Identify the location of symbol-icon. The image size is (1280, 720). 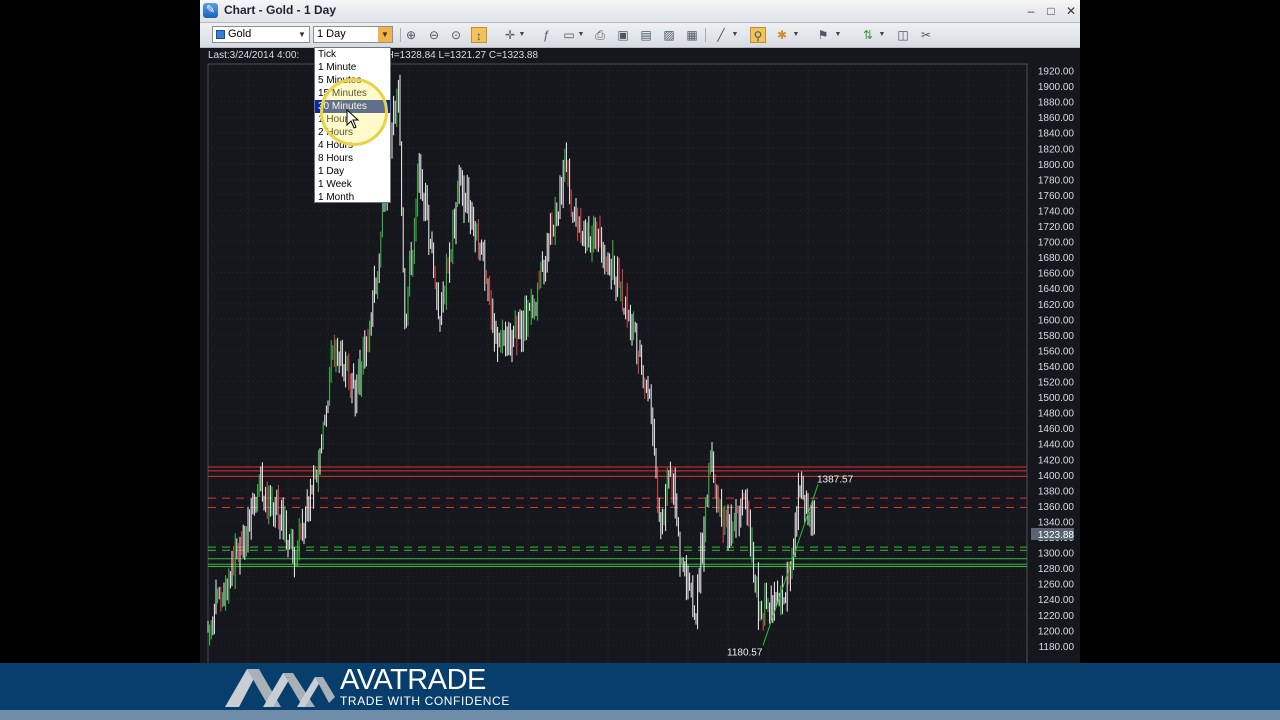
(220, 34).